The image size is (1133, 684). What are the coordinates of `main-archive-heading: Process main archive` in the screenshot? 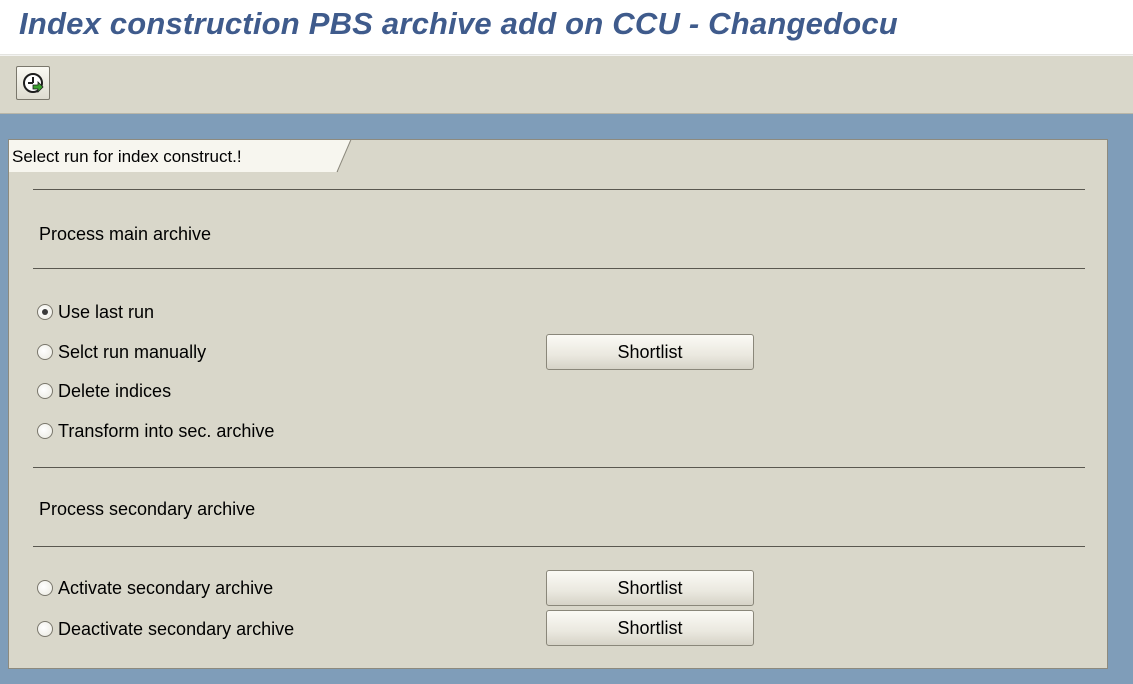 It's located at (125, 234).